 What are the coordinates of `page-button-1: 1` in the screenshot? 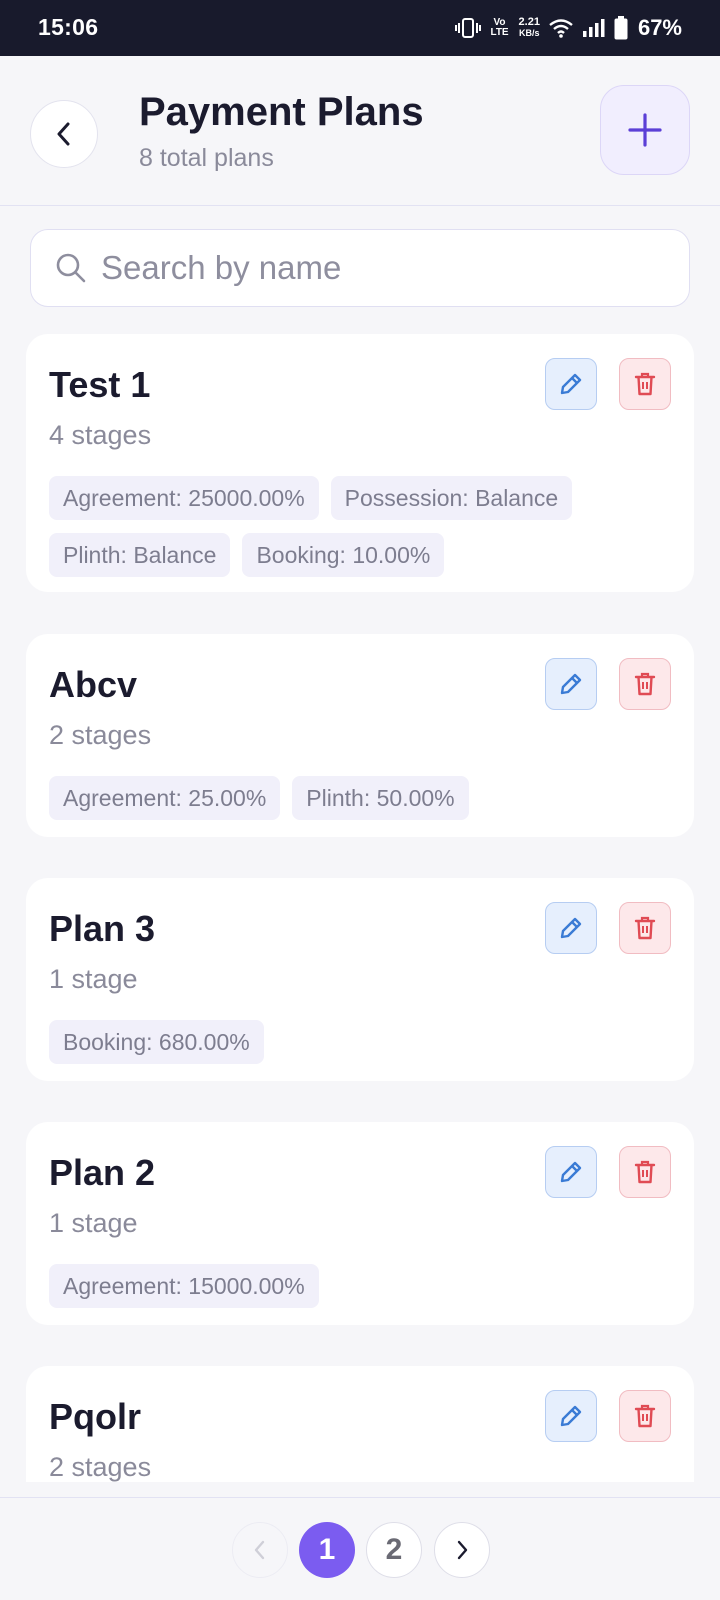 It's located at (327, 1550).